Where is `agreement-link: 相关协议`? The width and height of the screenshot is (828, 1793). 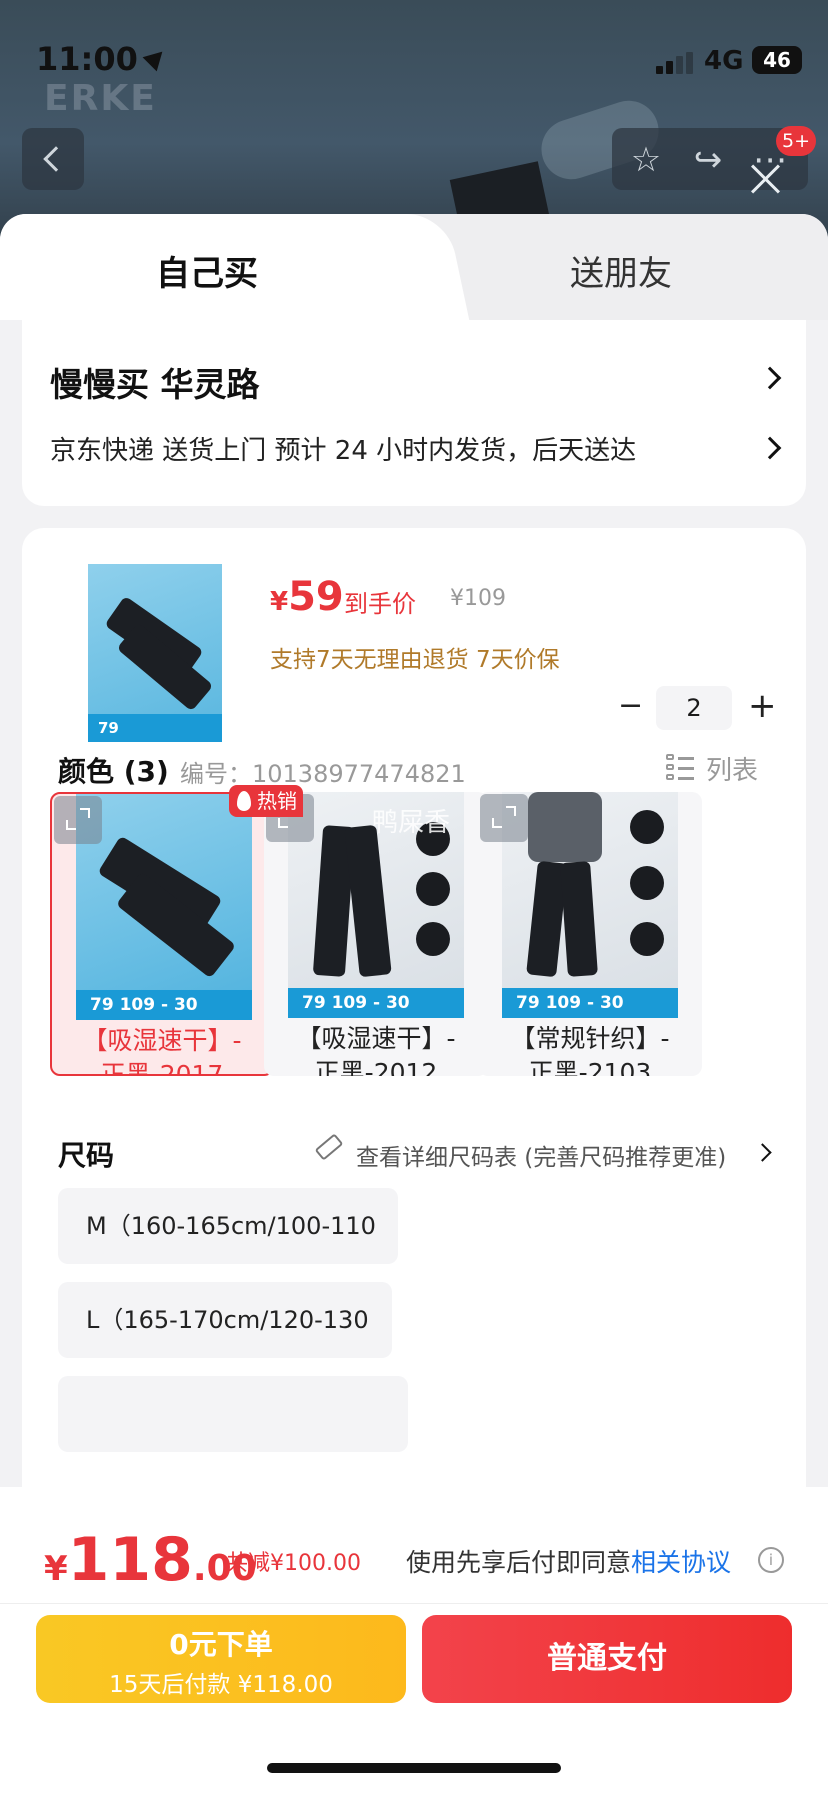 agreement-link: 相关协议 is located at coordinates (681, 1562).